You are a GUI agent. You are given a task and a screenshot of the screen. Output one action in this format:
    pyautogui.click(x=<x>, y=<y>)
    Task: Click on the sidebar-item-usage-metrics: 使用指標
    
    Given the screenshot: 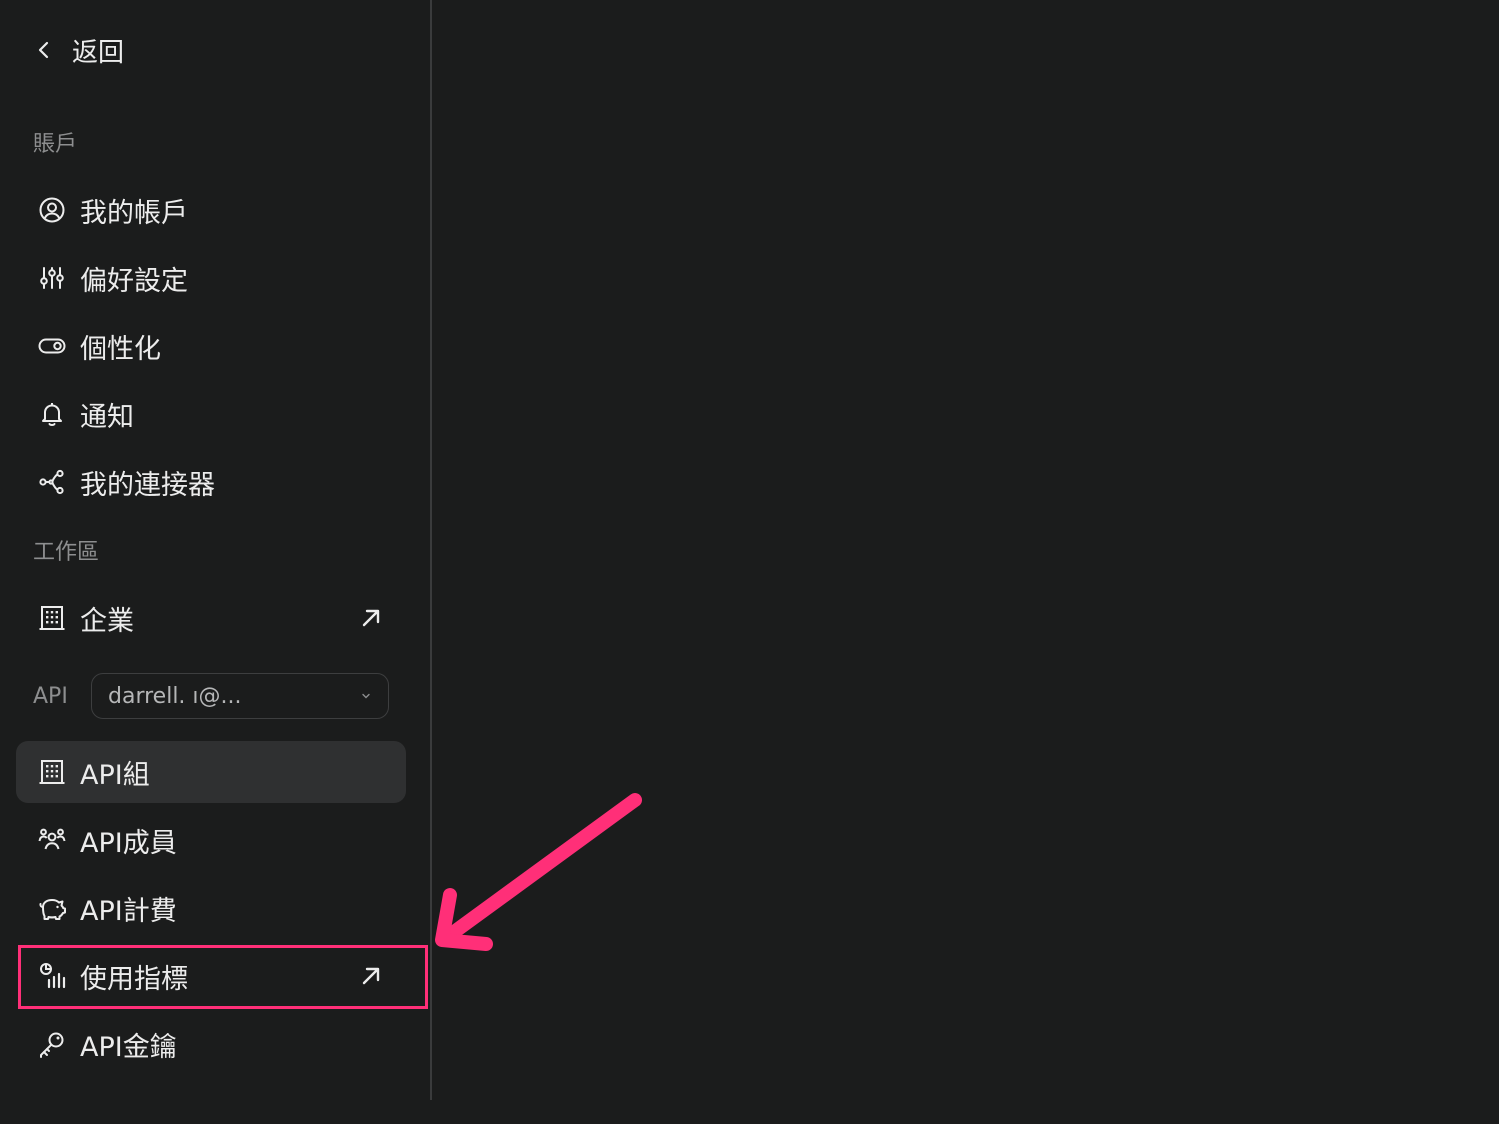 What is the action you would take?
    pyautogui.click(x=211, y=976)
    